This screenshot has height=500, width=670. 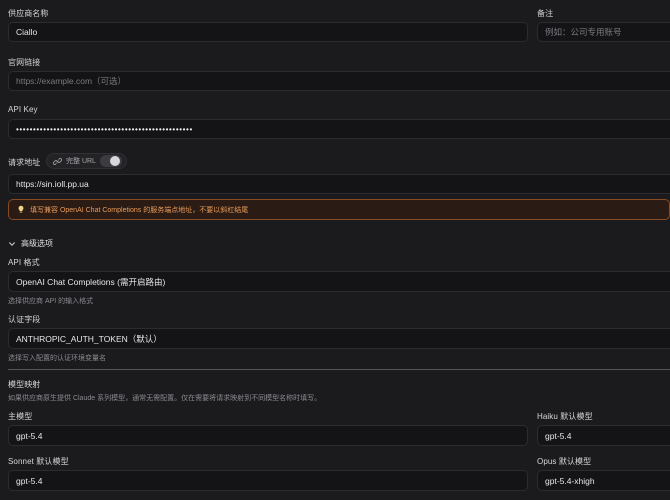 I want to click on endpoint-label: 请求地址, so click(x=24, y=162).